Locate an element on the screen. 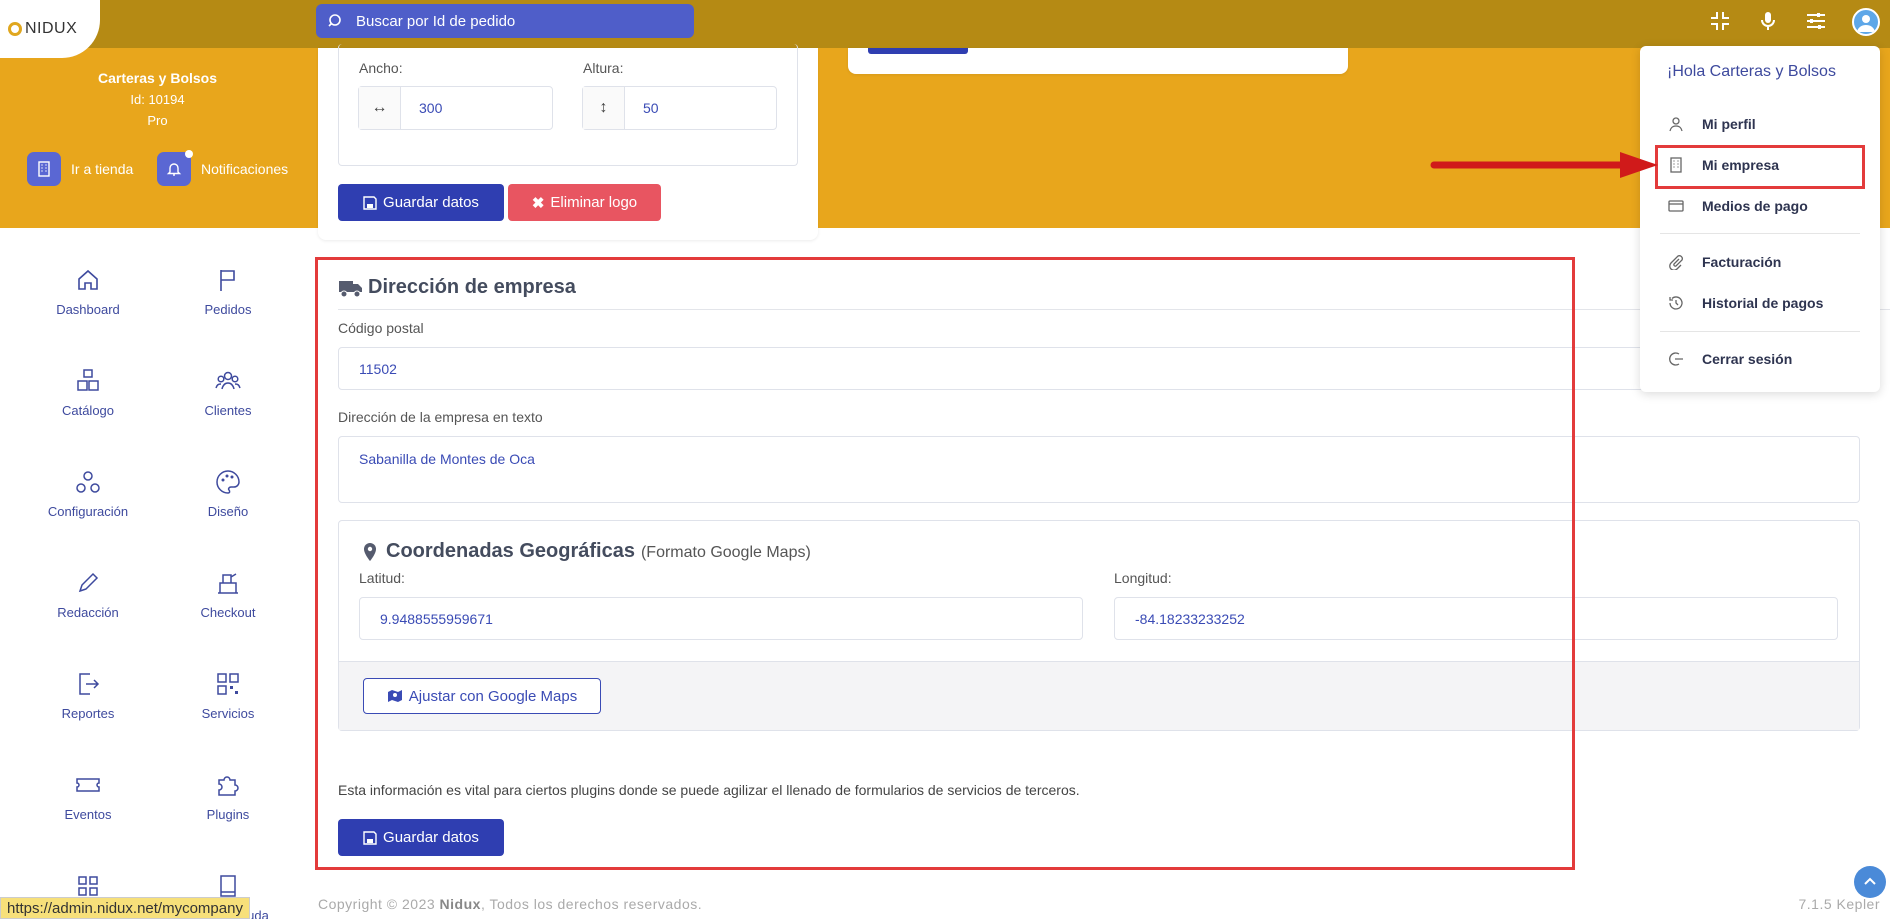 The image size is (1890, 919). notifications-button: Notificaciones is located at coordinates (223, 168).